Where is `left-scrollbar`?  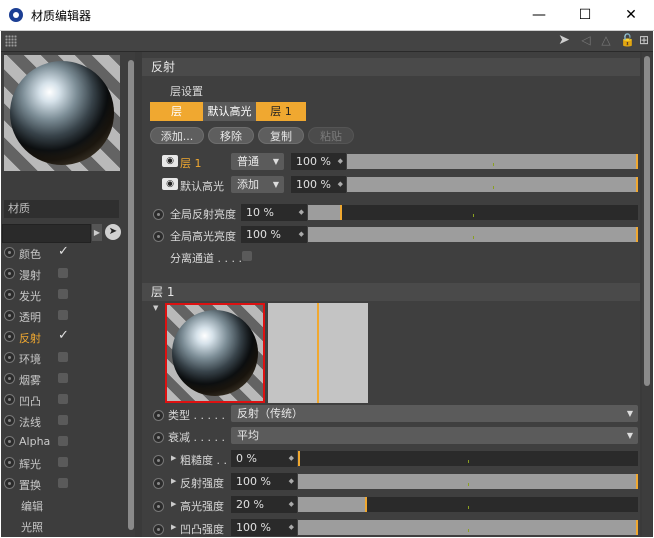 left-scrollbar is located at coordinates (131, 294).